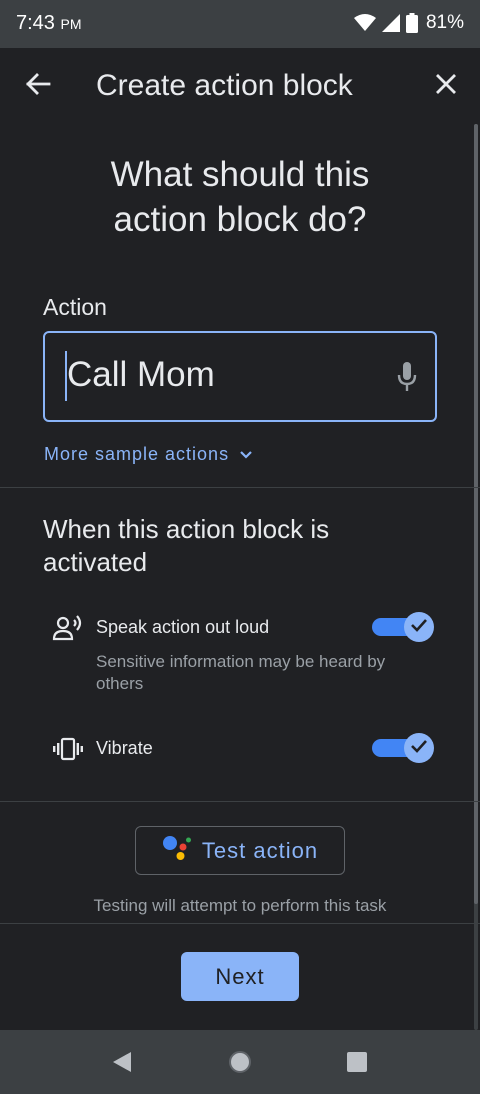  I want to click on back-button, so click(38, 86).